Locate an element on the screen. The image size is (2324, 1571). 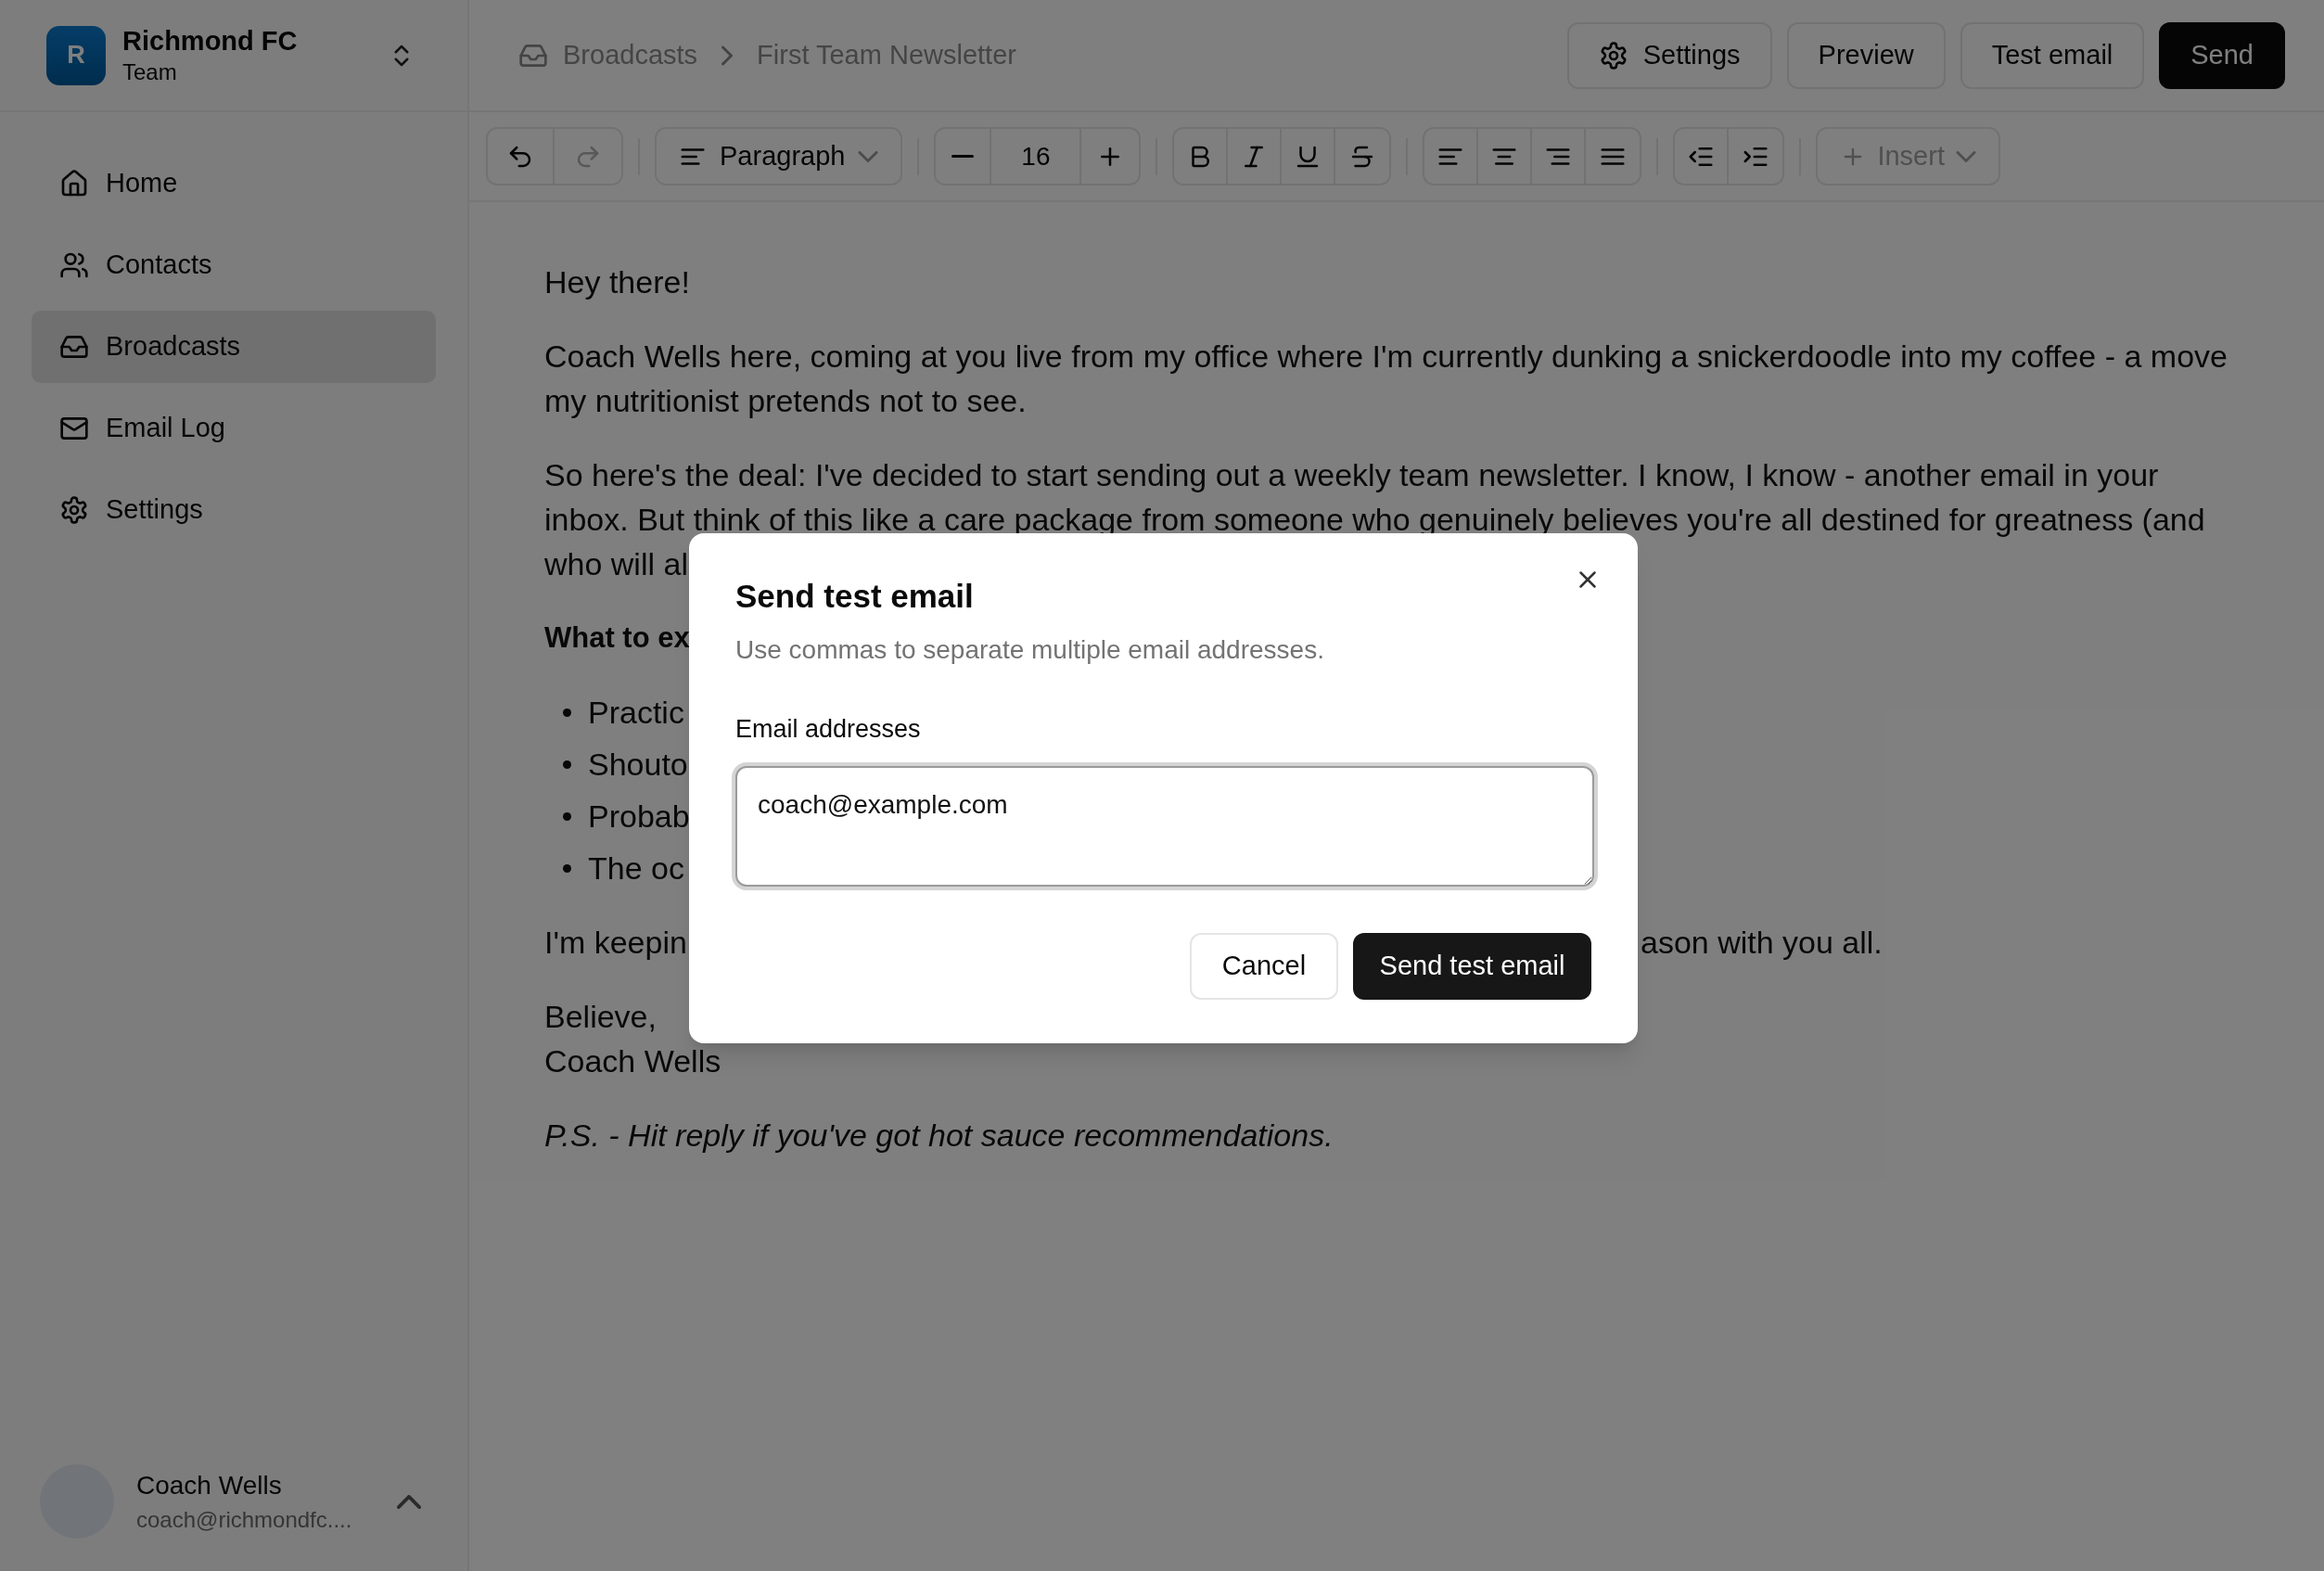
send-test-email-button: Send test email is located at coordinates (1472, 967).